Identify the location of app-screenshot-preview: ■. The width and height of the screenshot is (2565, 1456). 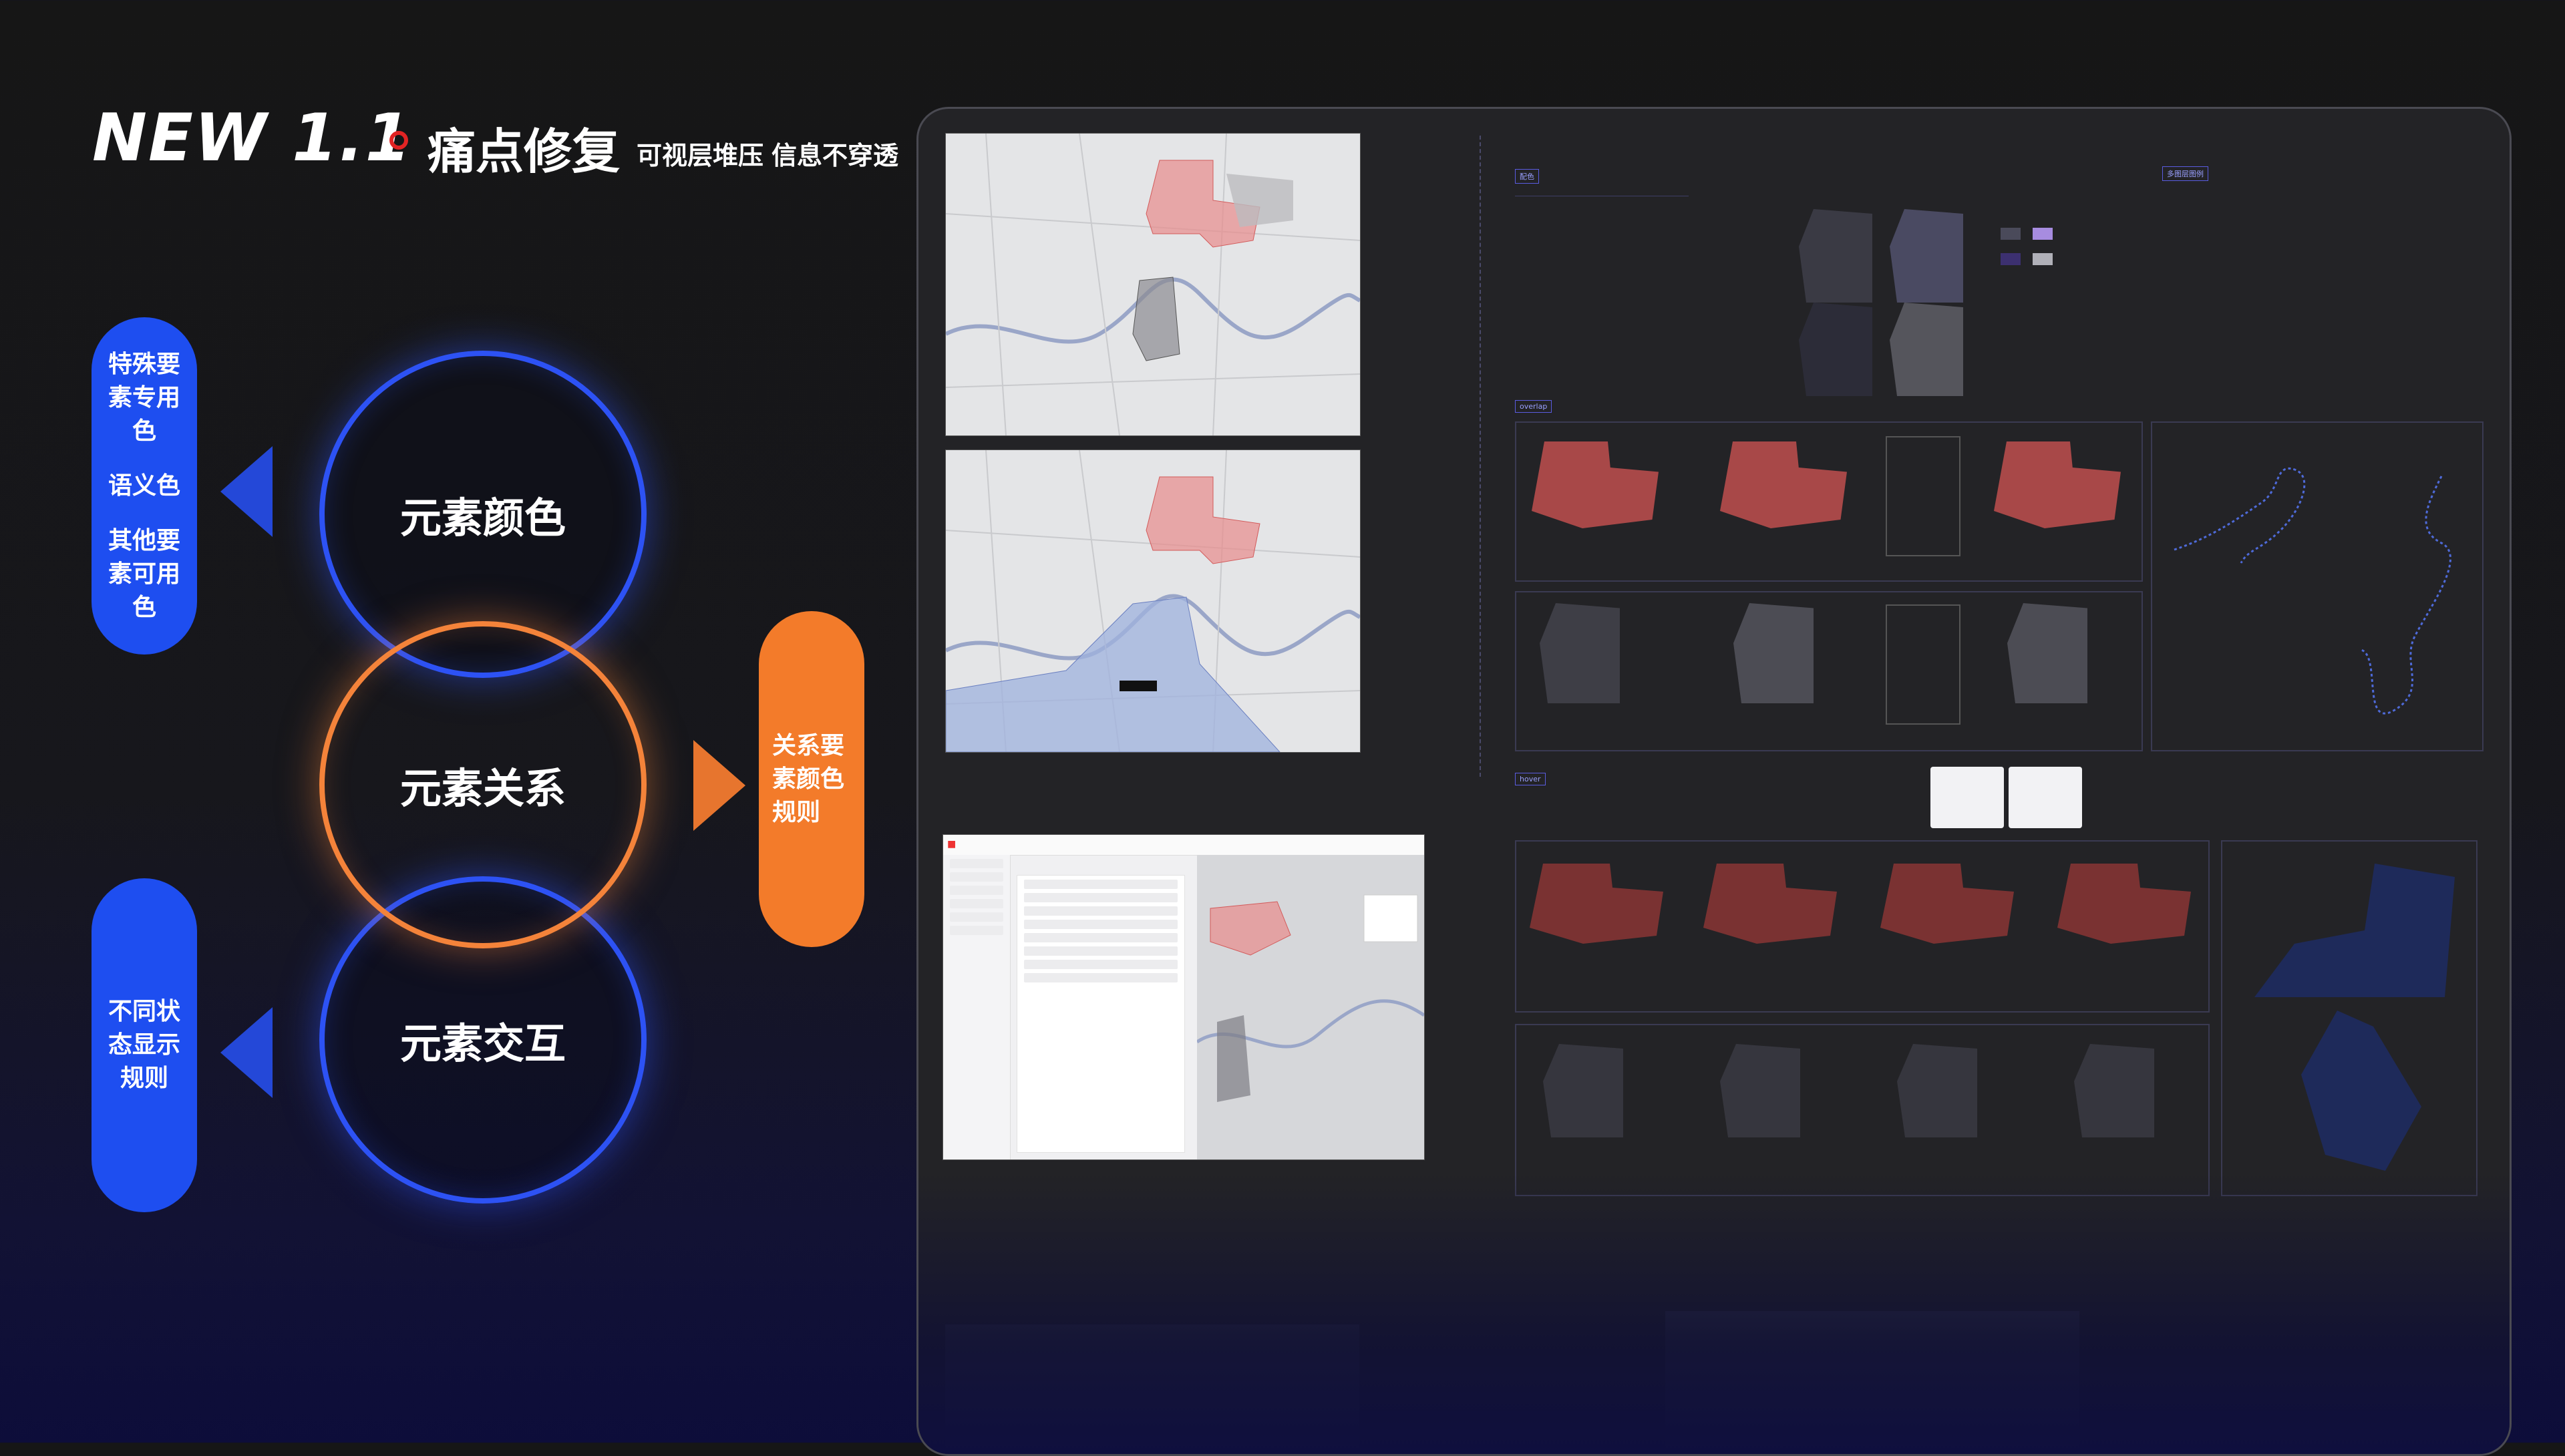
(1184, 997).